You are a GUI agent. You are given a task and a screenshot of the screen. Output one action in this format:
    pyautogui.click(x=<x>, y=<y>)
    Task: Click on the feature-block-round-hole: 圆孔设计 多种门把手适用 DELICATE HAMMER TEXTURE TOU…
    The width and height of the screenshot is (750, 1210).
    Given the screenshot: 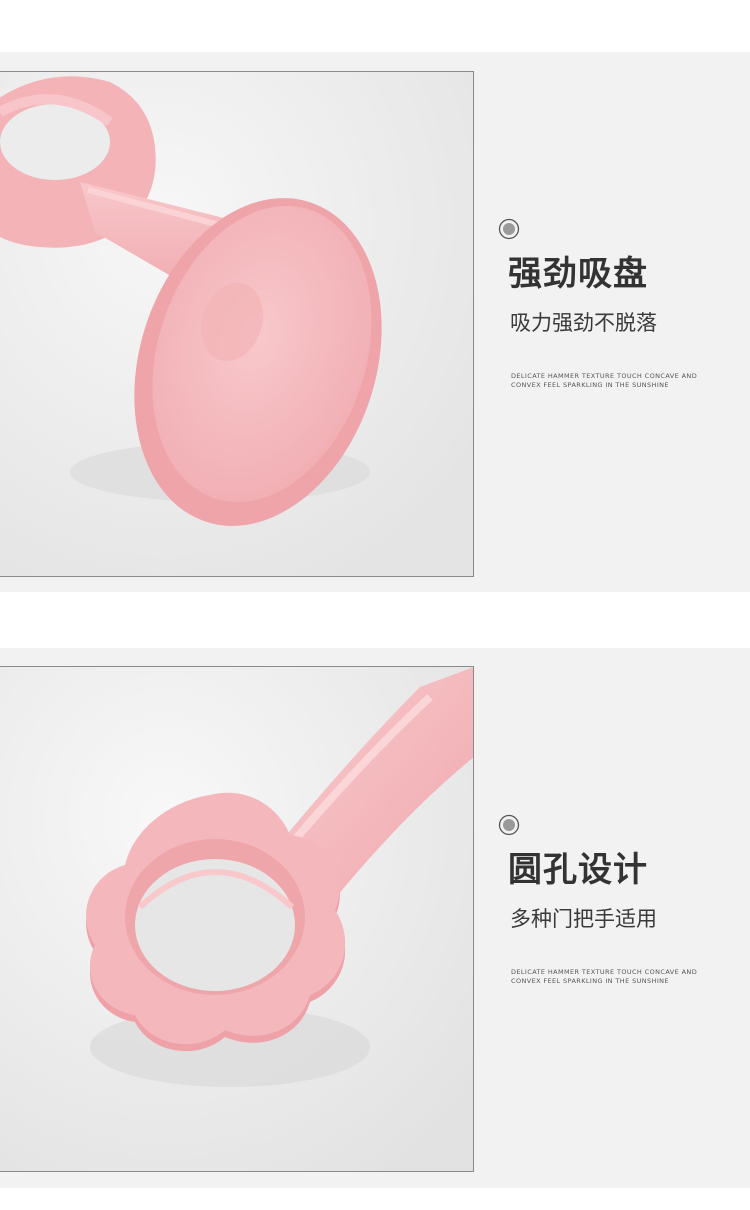 What is the action you would take?
    pyautogui.click(x=618, y=900)
    